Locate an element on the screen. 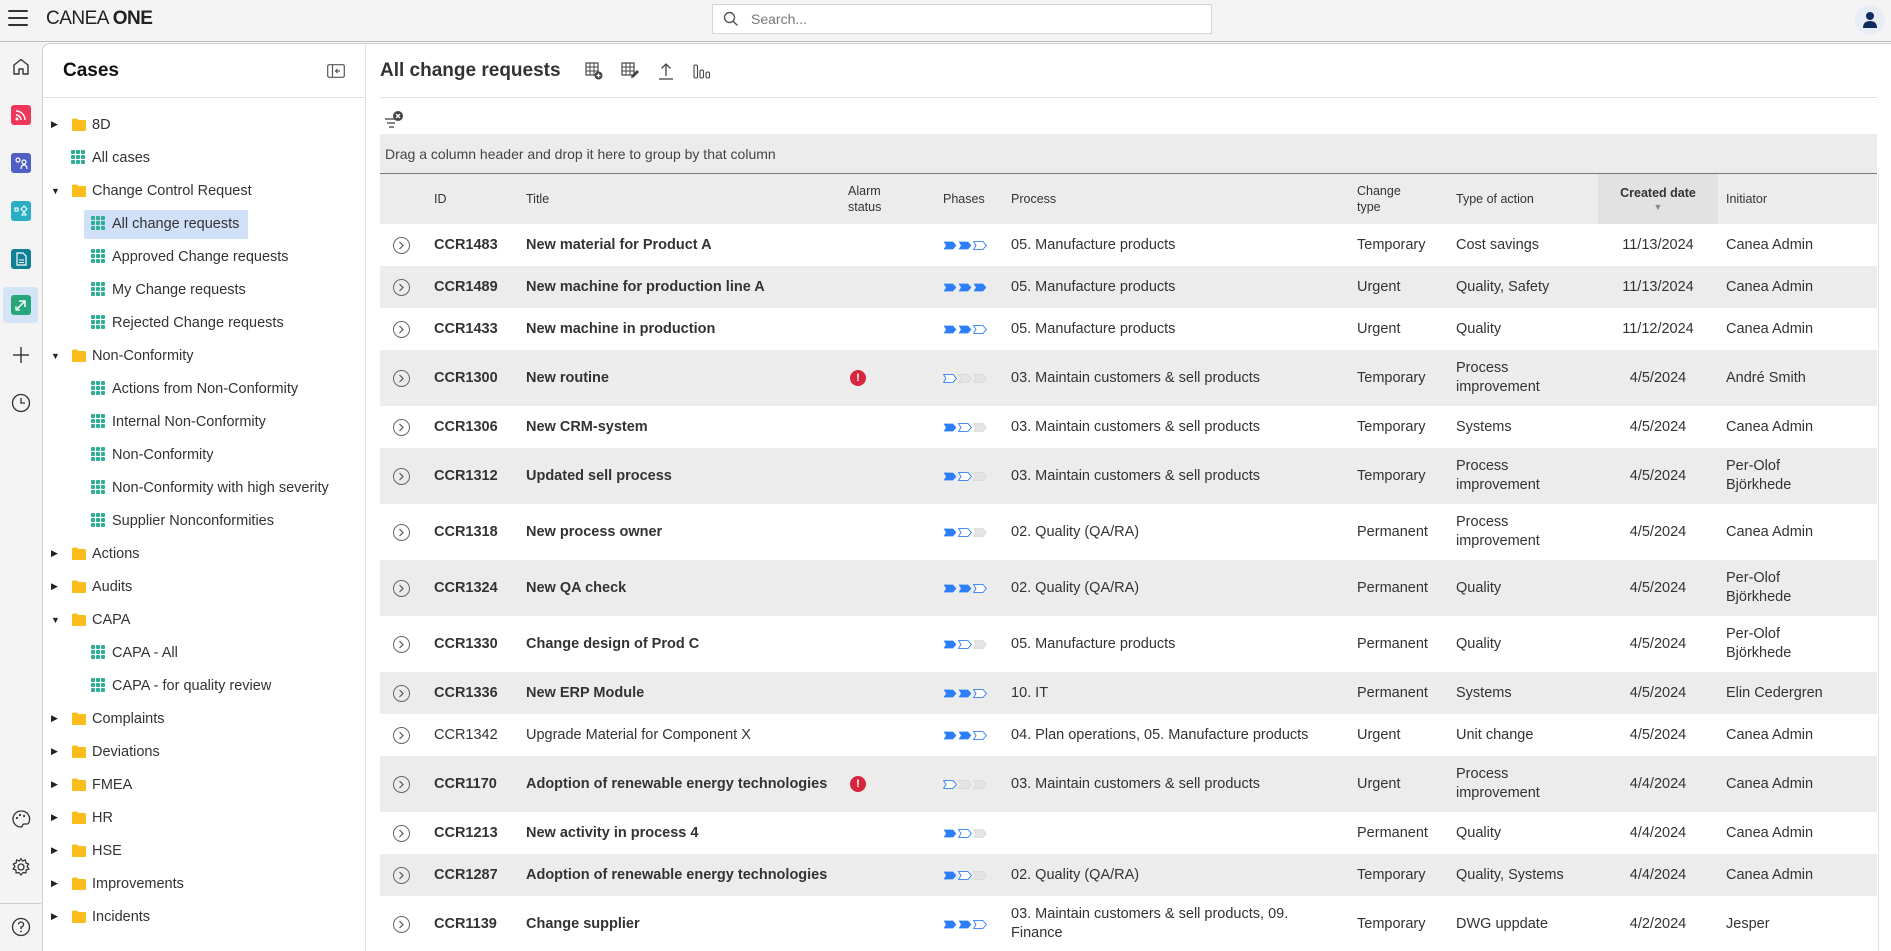 The width and height of the screenshot is (1891, 951). sidebar-item-rejected-change-requests: Rejected Change requests is located at coordinates (204, 322).